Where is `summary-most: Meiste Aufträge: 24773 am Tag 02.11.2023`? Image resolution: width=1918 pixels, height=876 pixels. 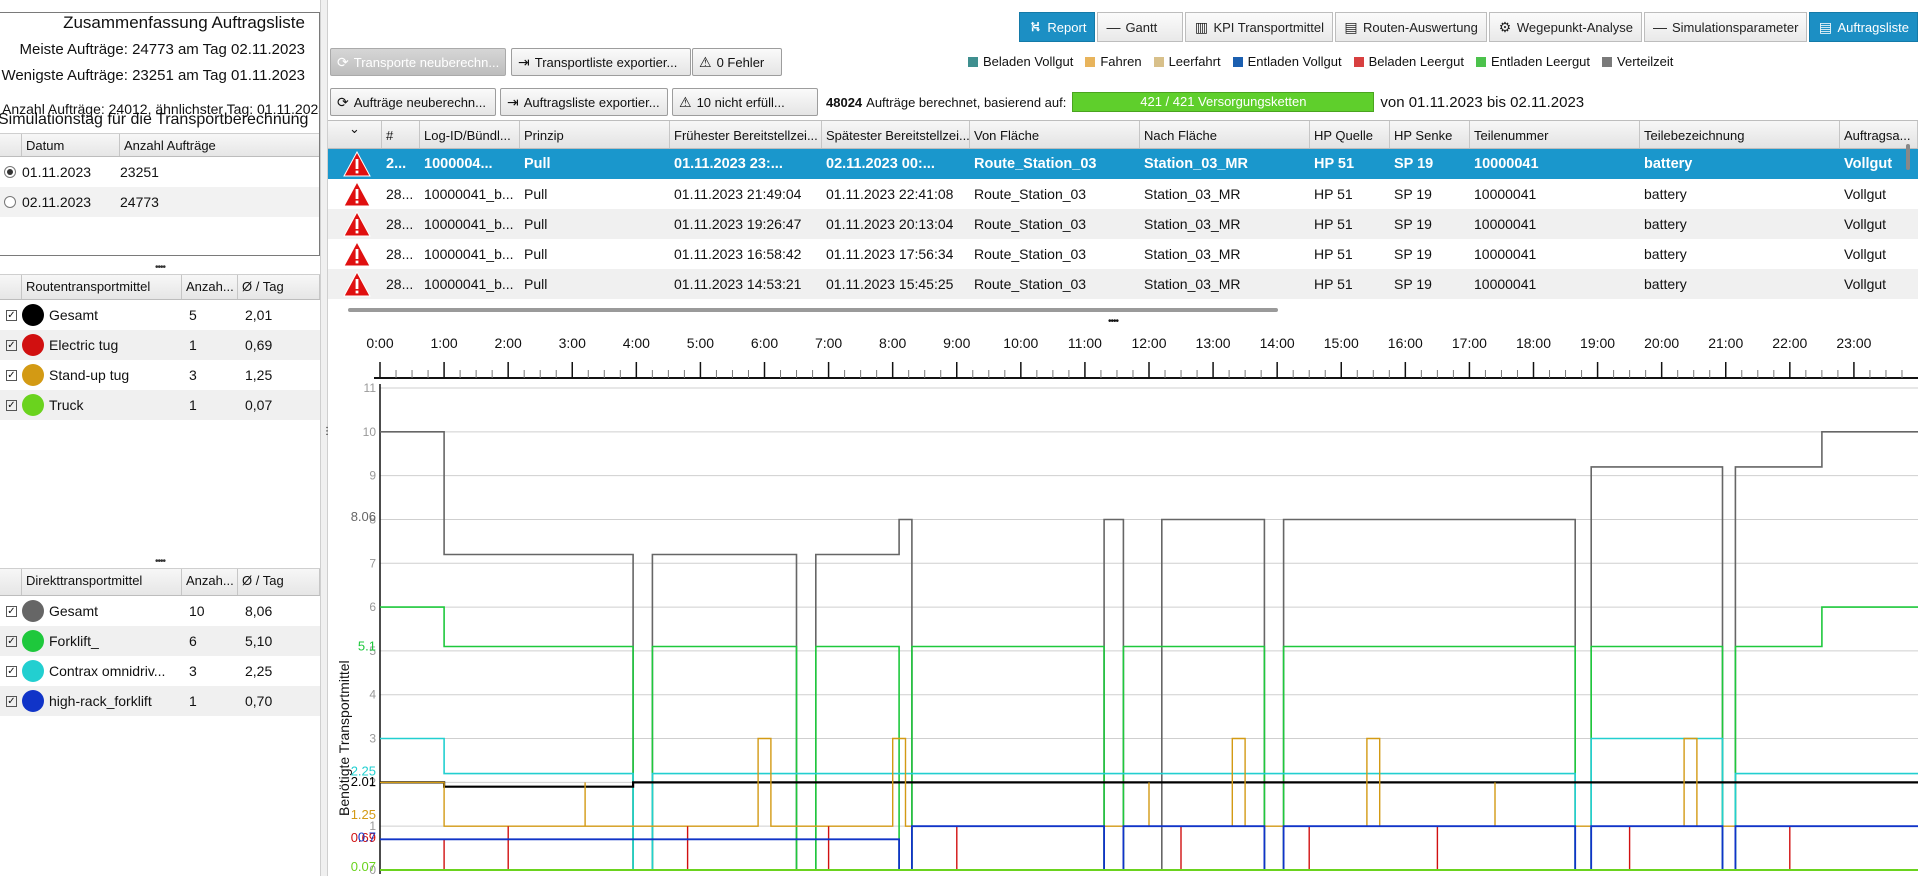 summary-most: Meiste Aufträge: 24773 am Tag 02.11.2023 is located at coordinates (162, 49).